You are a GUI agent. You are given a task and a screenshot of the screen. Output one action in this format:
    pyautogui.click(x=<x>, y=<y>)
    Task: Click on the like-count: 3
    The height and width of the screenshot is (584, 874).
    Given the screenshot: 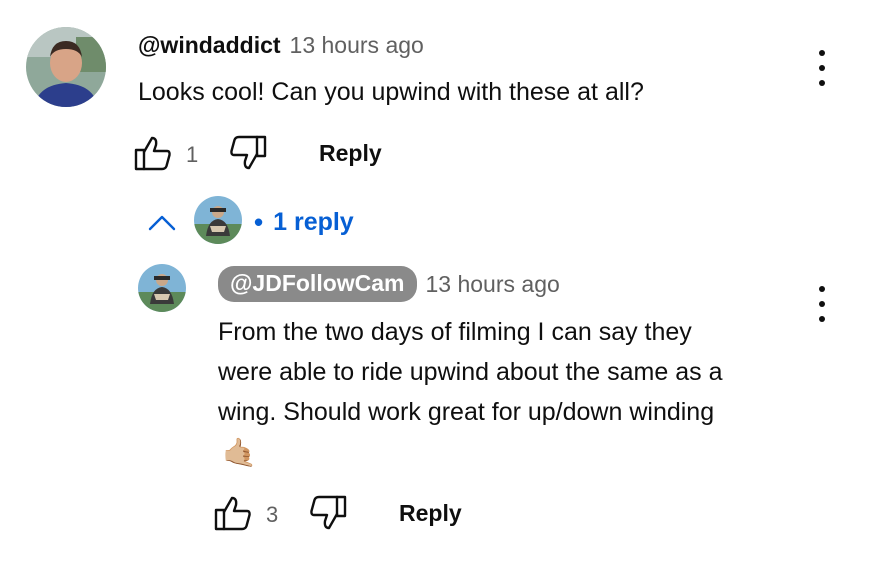 What is the action you would take?
    pyautogui.click(x=272, y=514)
    